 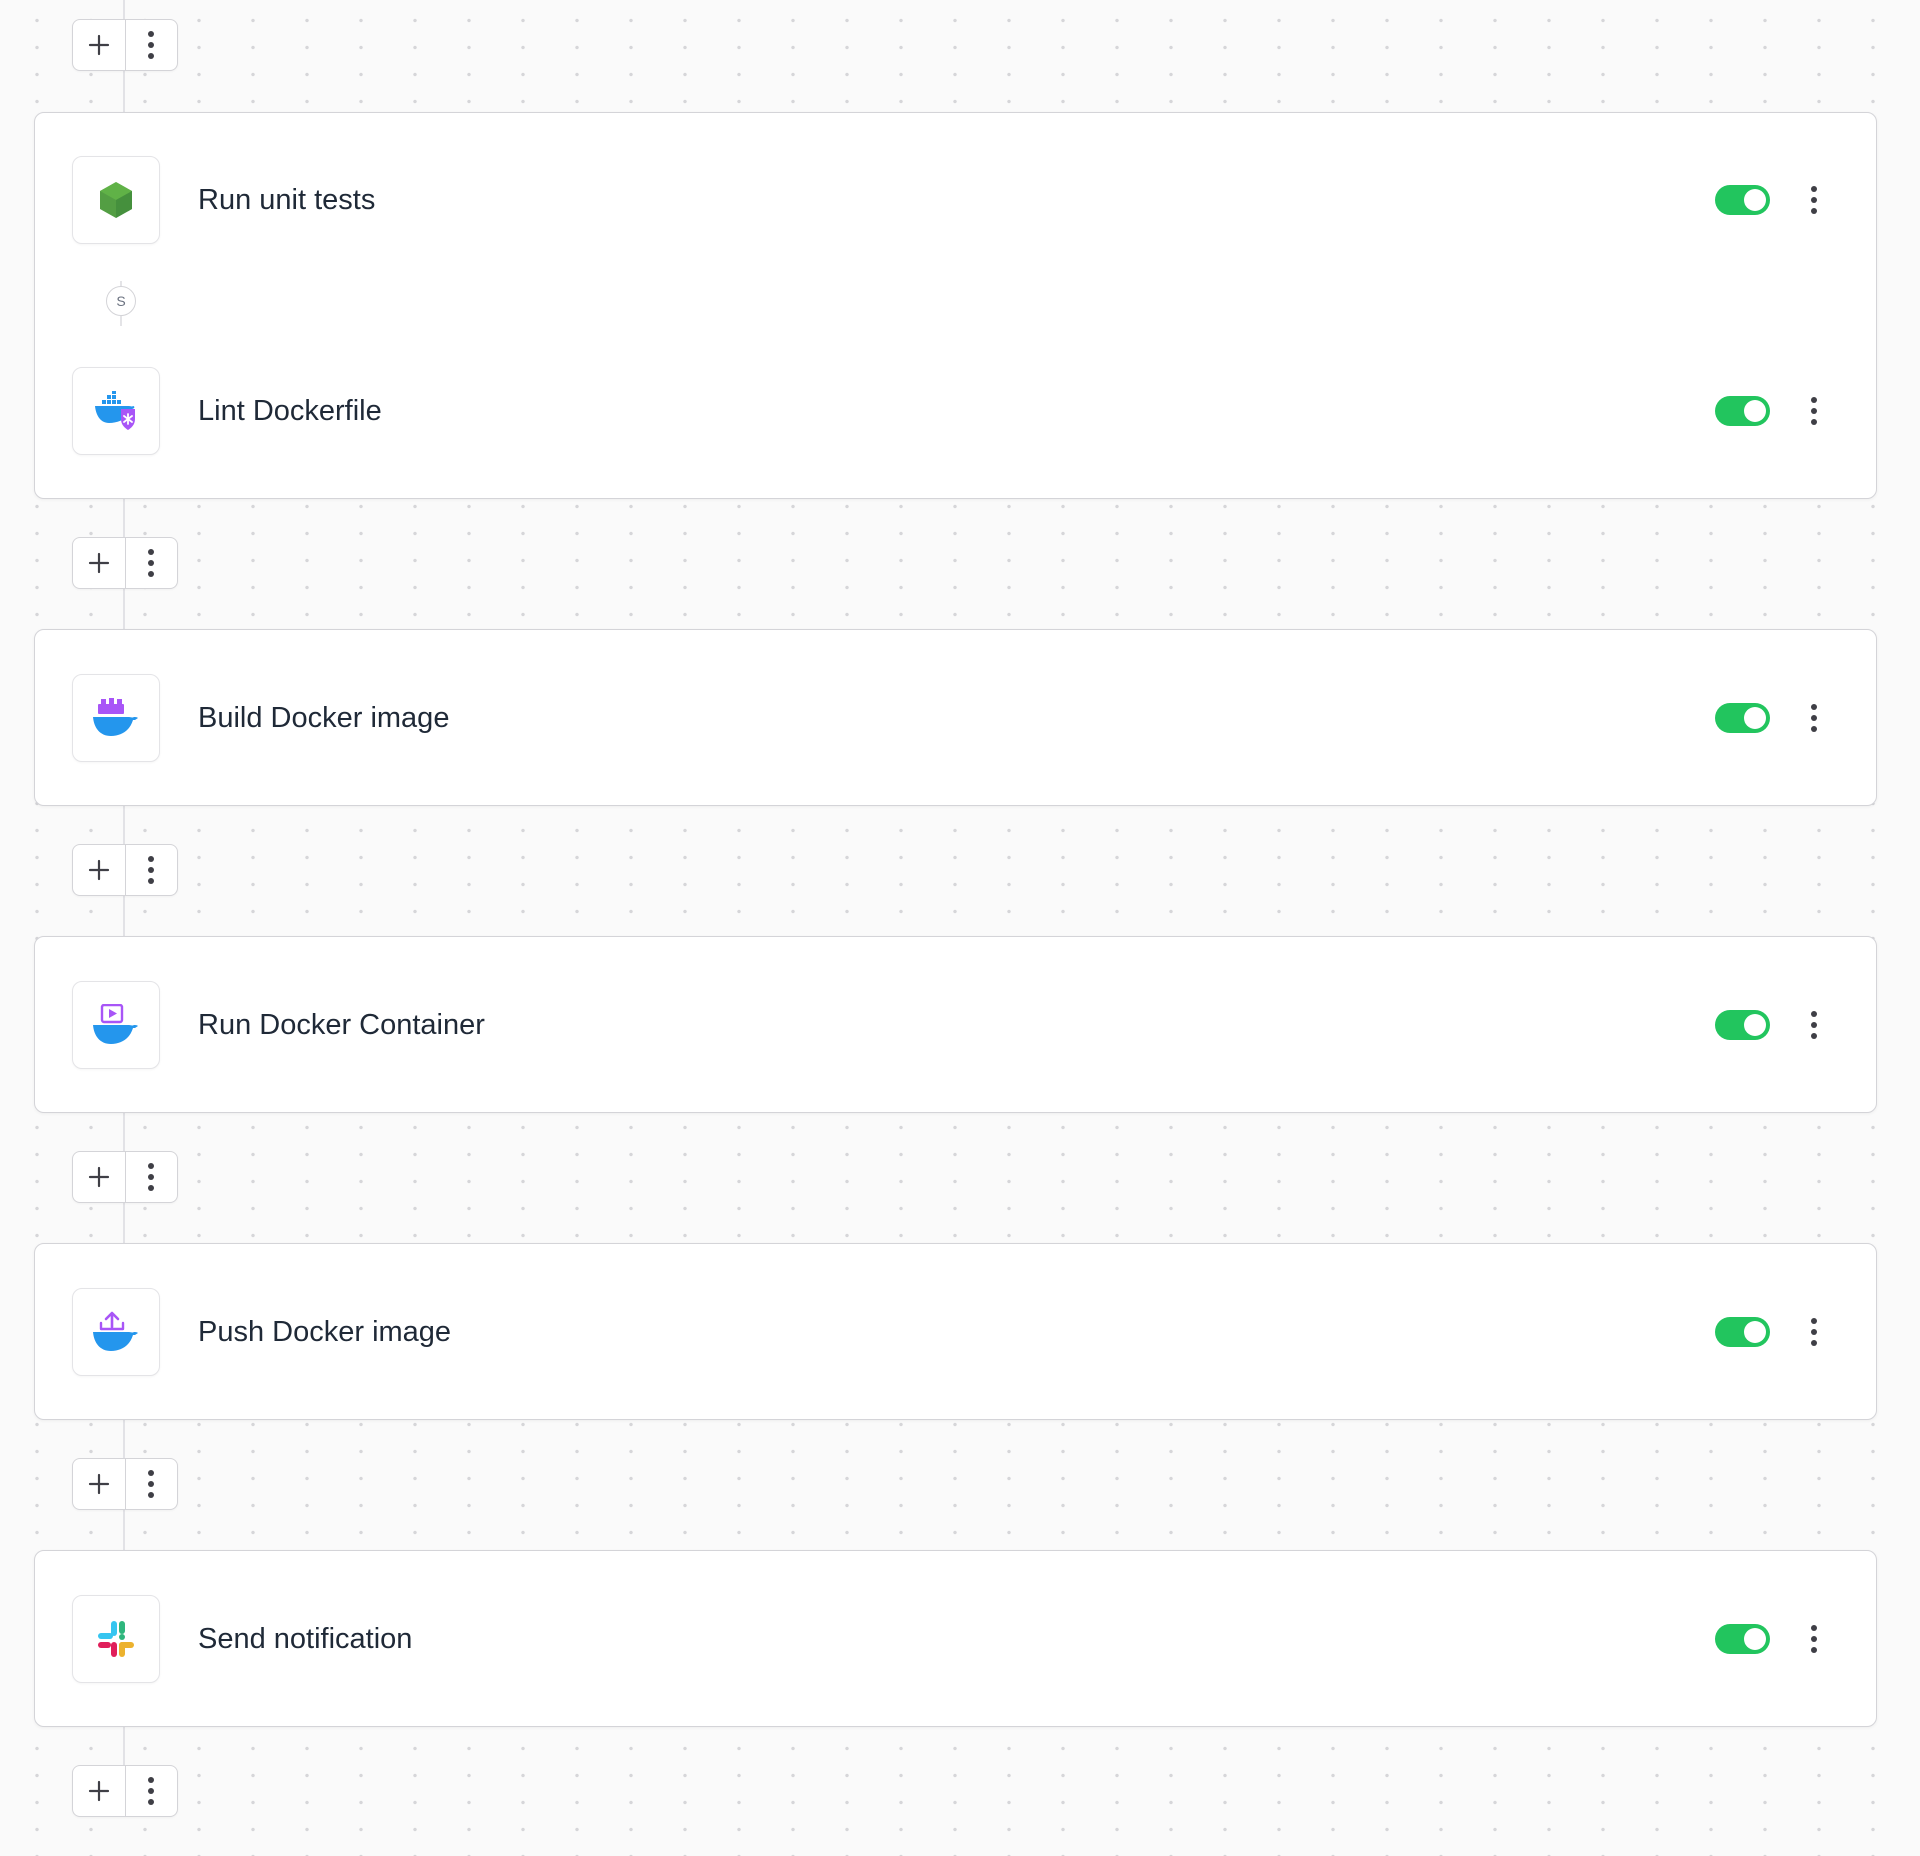 I want to click on slack-icon, so click(x=116, y=1639).